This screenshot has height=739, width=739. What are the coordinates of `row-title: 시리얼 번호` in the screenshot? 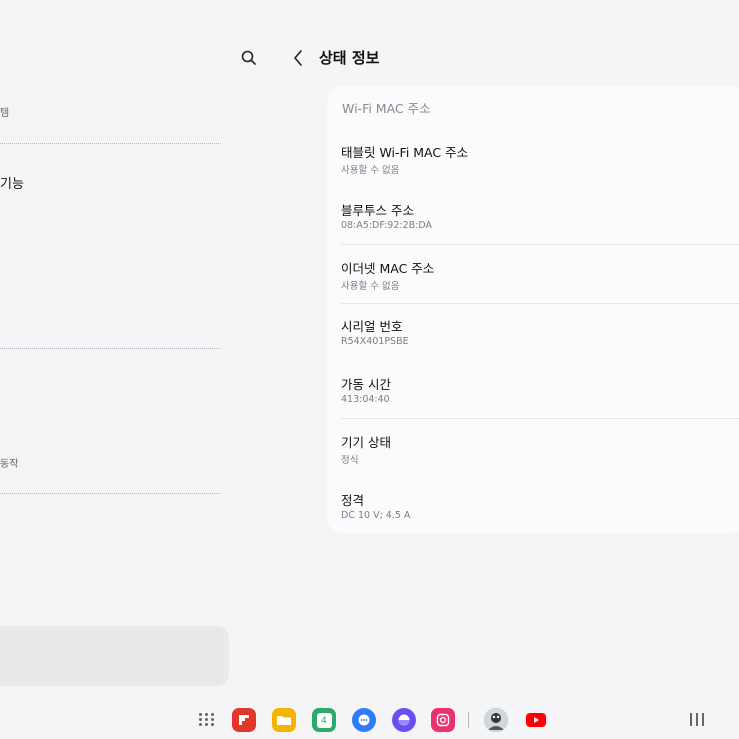 It's located at (372, 326).